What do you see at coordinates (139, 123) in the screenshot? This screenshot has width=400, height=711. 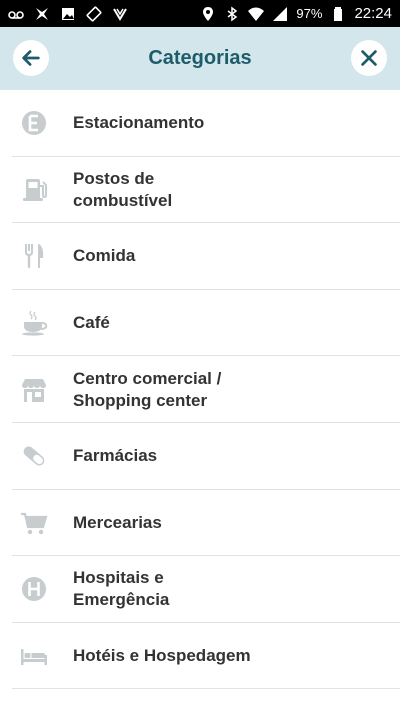 I see `category-label: Estacionamento` at bounding box center [139, 123].